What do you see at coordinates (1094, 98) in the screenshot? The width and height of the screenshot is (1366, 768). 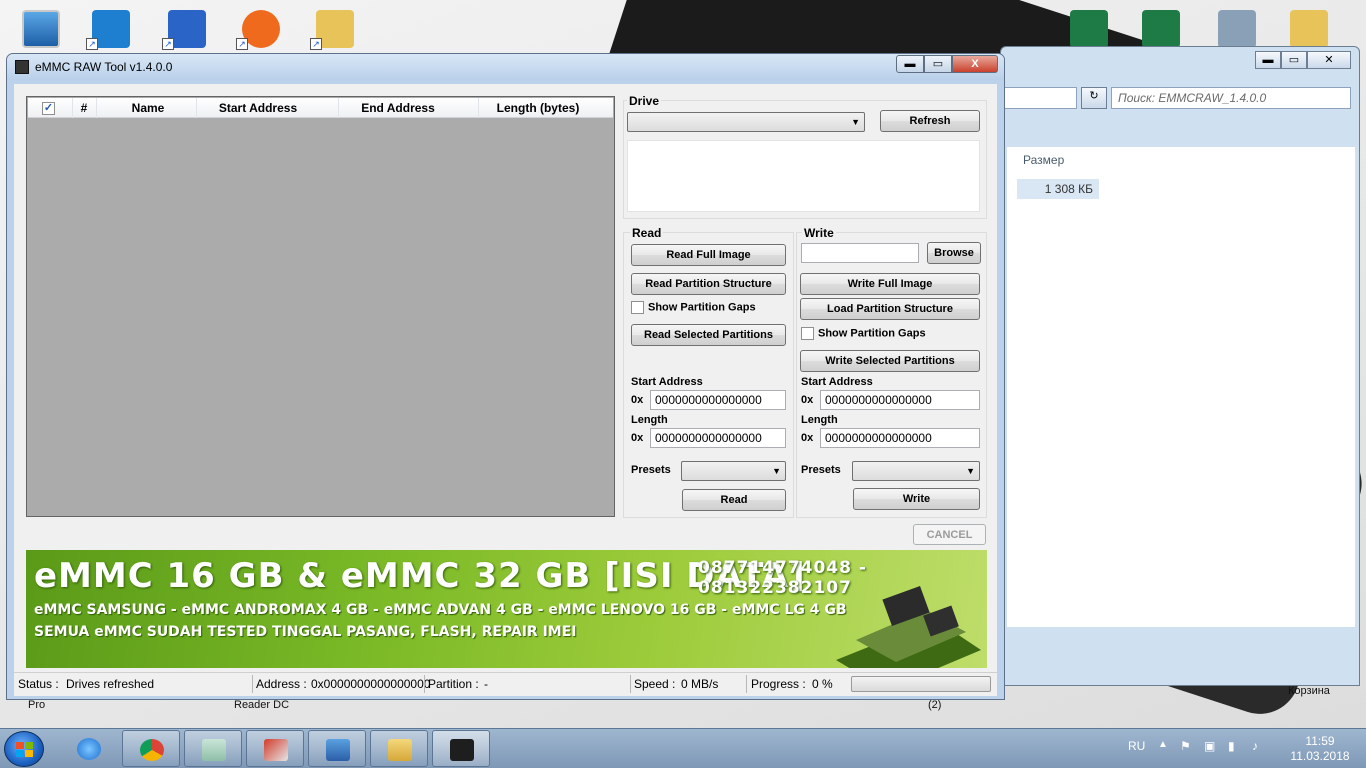 I see `explorer-refresh-icon: ↻` at bounding box center [1094, 98].